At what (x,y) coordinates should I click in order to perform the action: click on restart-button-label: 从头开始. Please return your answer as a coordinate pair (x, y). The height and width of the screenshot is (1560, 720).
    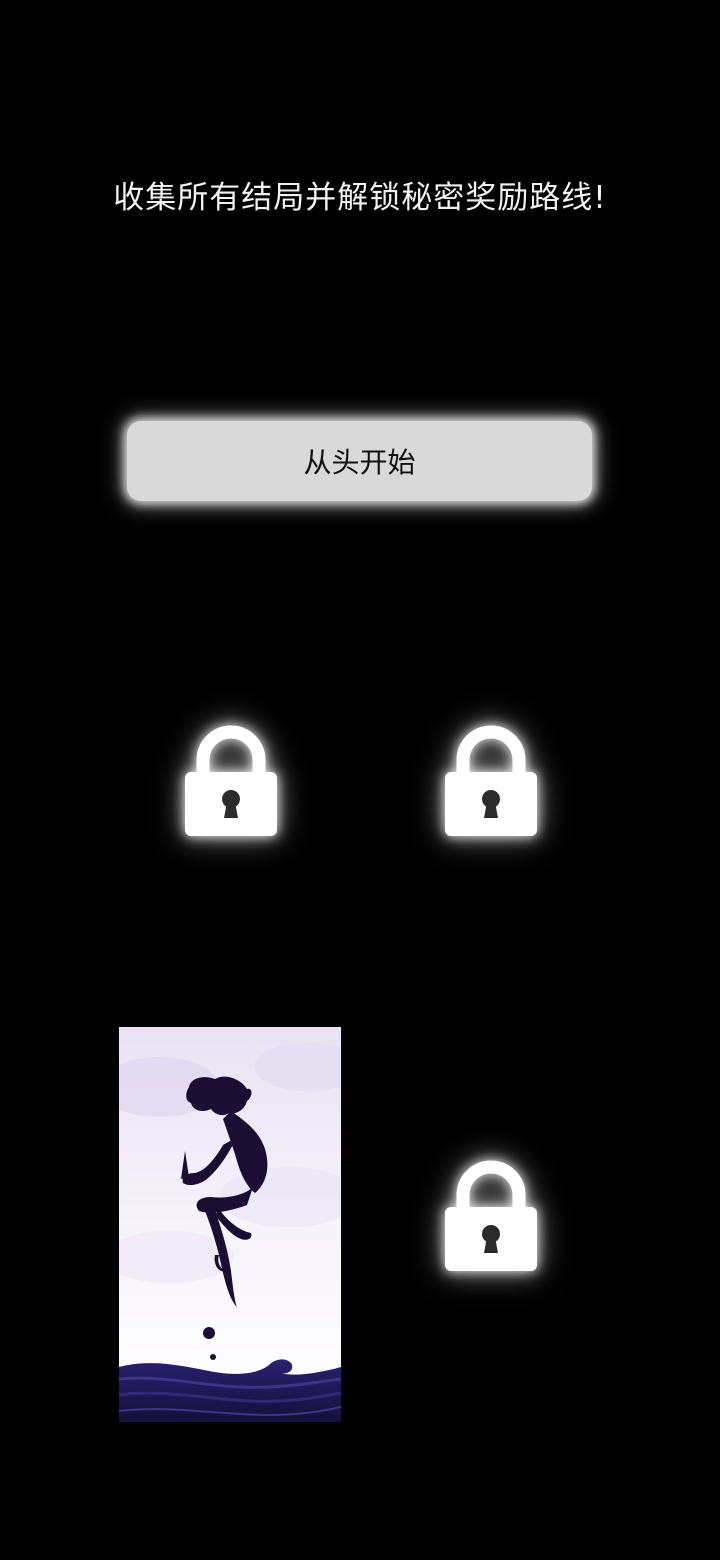
    Looking at the image, I should click on (359, 462).